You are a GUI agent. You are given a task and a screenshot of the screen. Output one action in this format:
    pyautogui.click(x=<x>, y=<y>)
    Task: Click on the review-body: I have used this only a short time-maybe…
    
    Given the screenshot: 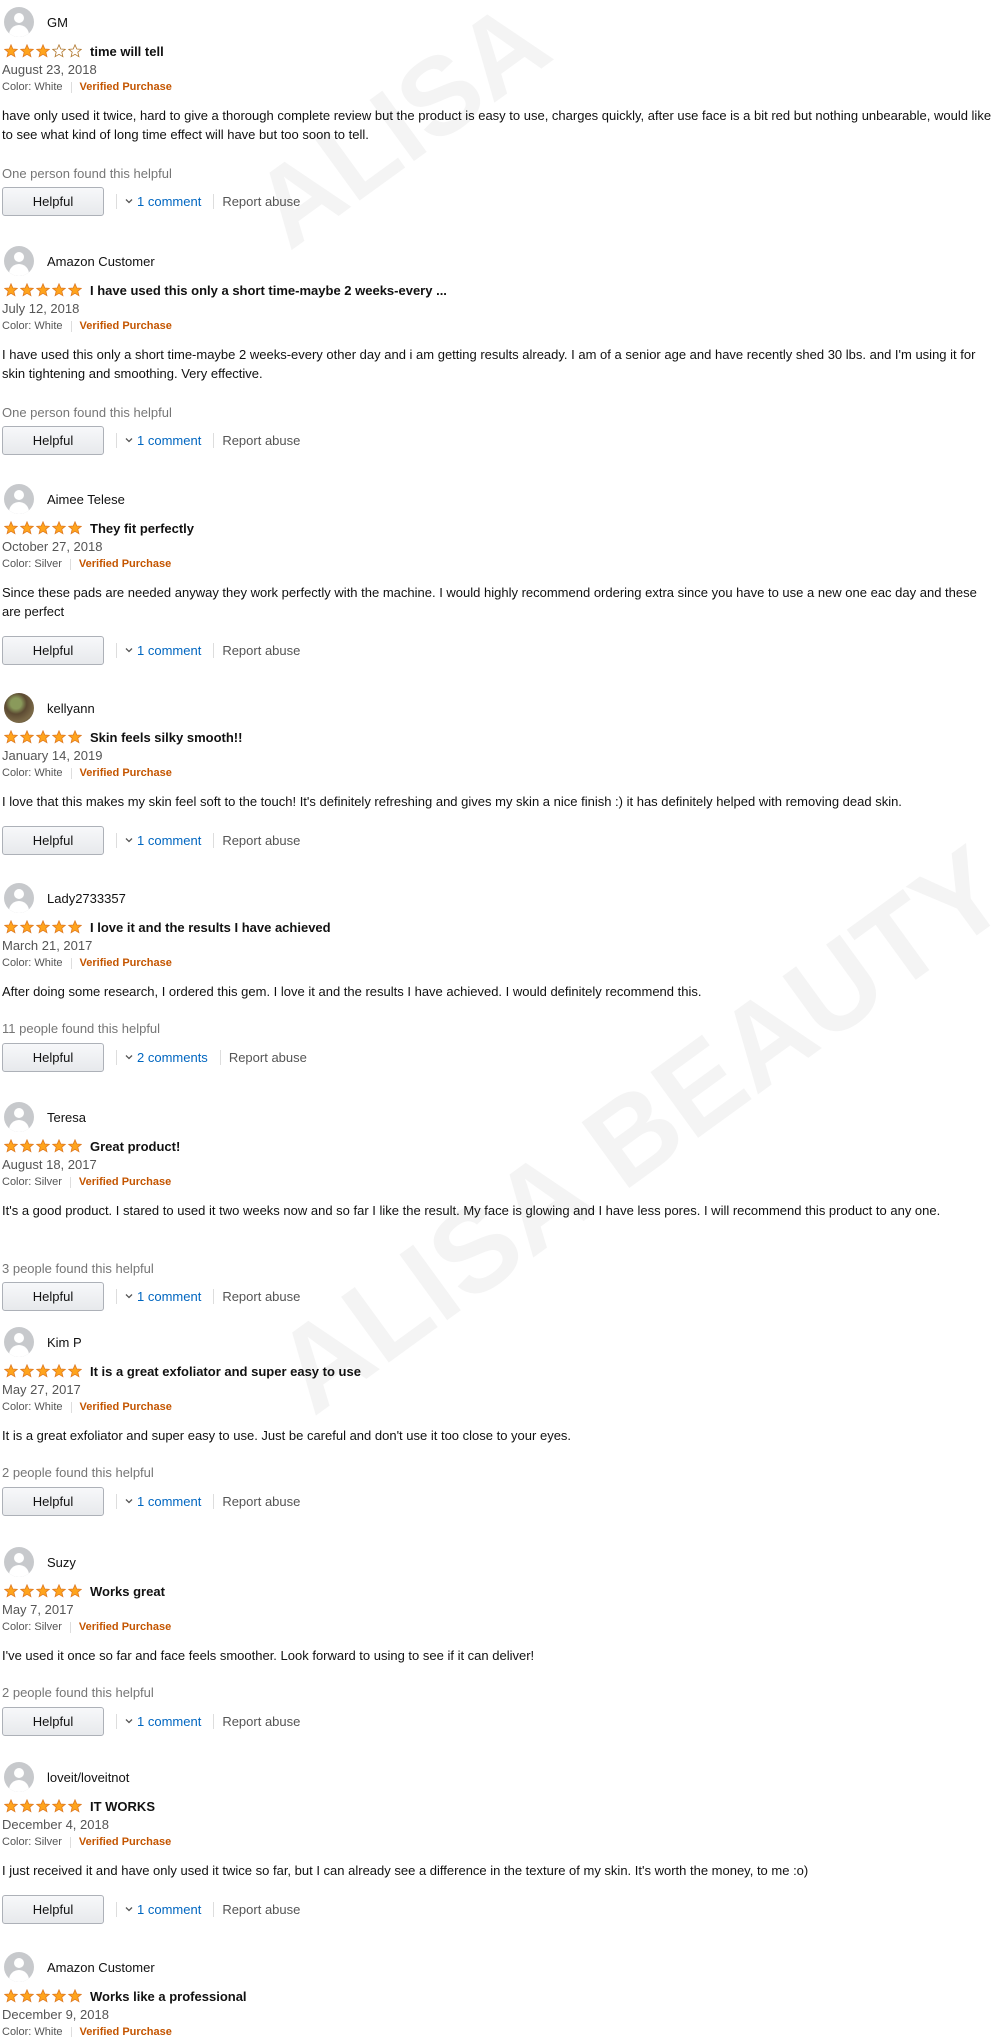 What is the action you would take?
    pyautogui.click(x=489, y=364)
    